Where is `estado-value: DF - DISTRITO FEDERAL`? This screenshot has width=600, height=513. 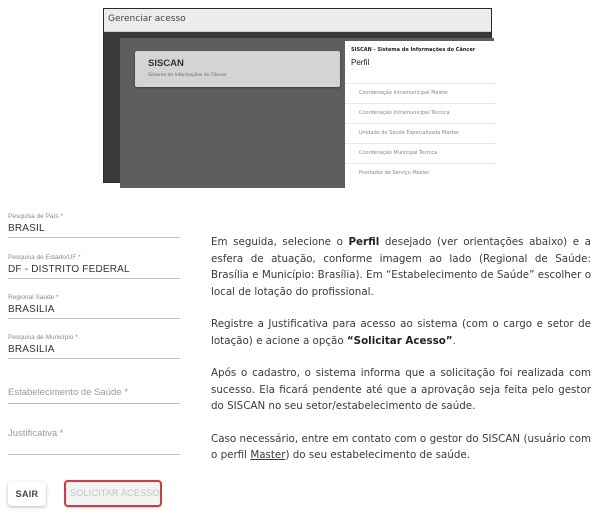
estado-value: DF - DISTRITO FEDERAL is located at coordinates (69, 269).